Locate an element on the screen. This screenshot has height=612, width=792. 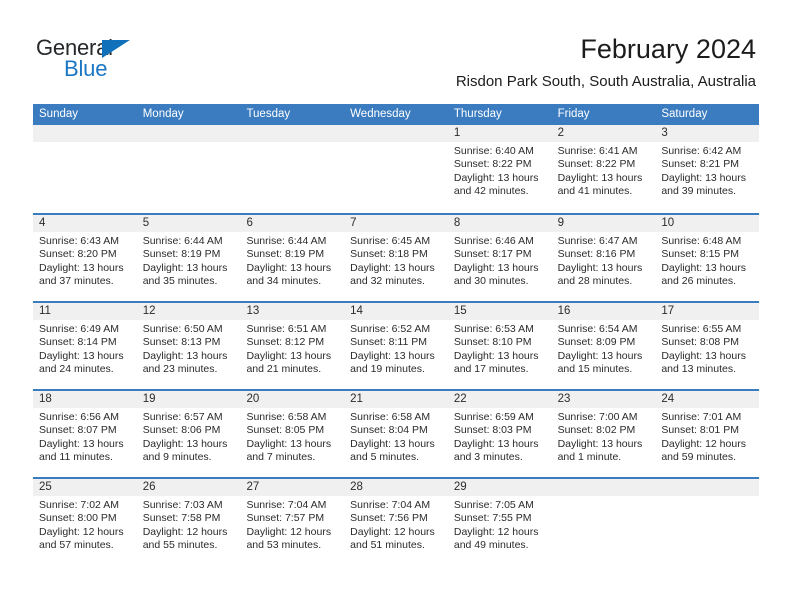
sunset-text: Sunset: 8:15 PM is located at coordinates (700, 254).